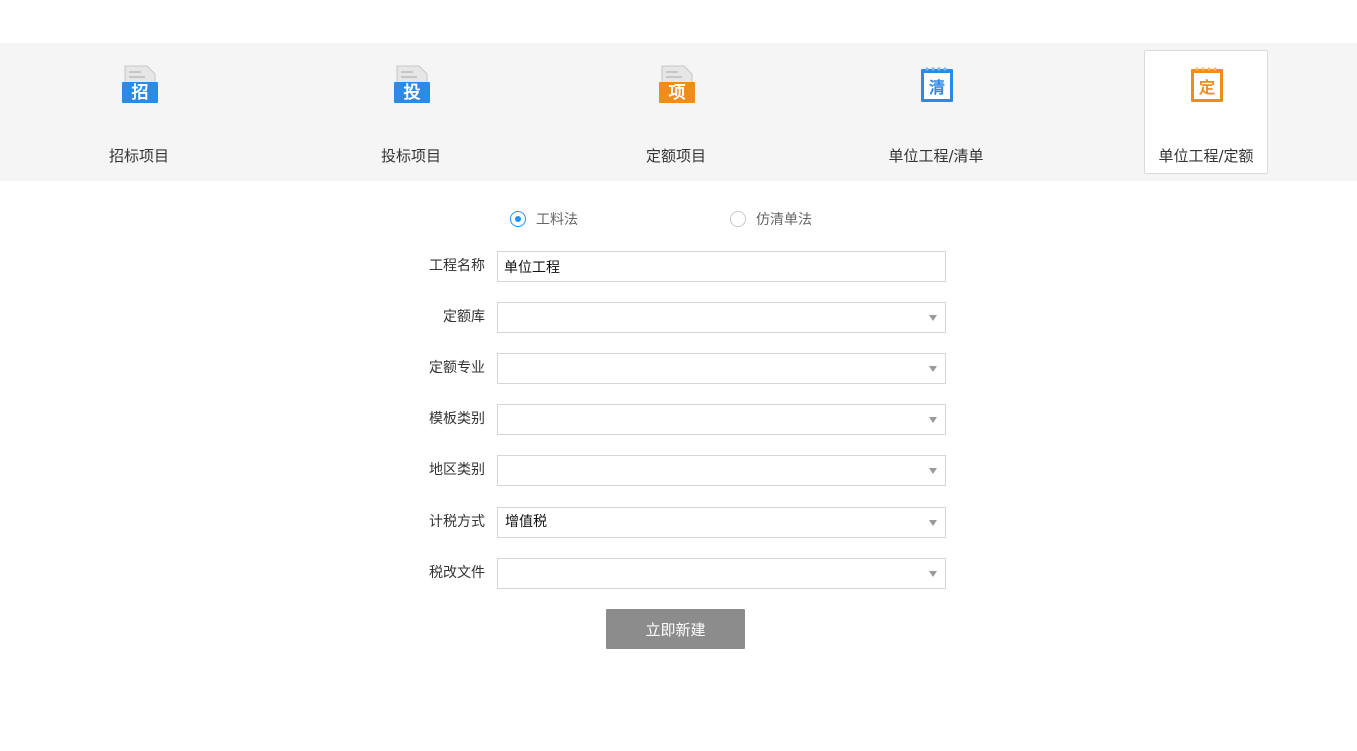 The height and width of the screenshot is (751, 1357). Describe the element at coordinates (557, 220) in the screenshot. I see `radio-label: 工料法` at that location.